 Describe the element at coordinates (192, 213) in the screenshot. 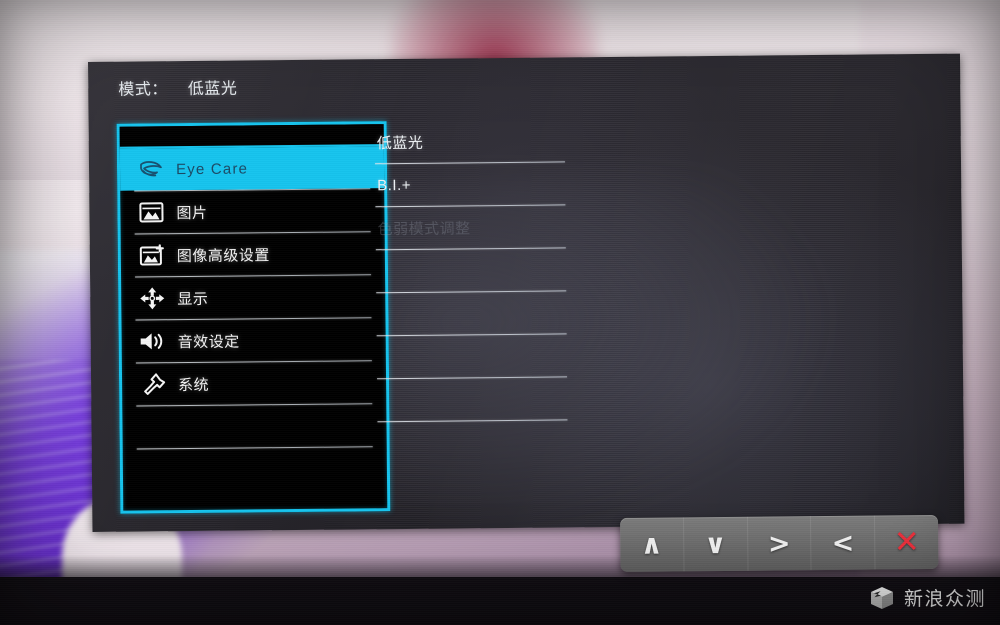

I see `menu-item-label: 图片` at that location.